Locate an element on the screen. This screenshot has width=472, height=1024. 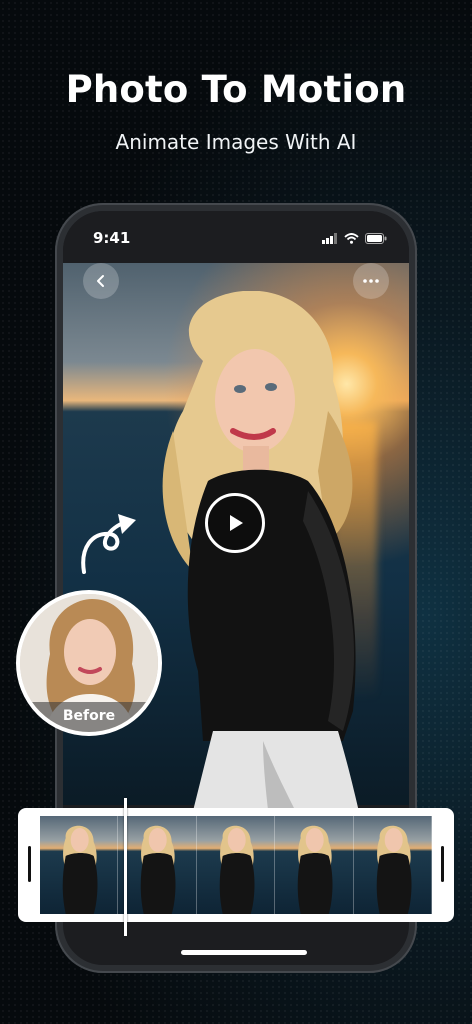
before-thumbnail: Before is located at coordinates (89, 663).